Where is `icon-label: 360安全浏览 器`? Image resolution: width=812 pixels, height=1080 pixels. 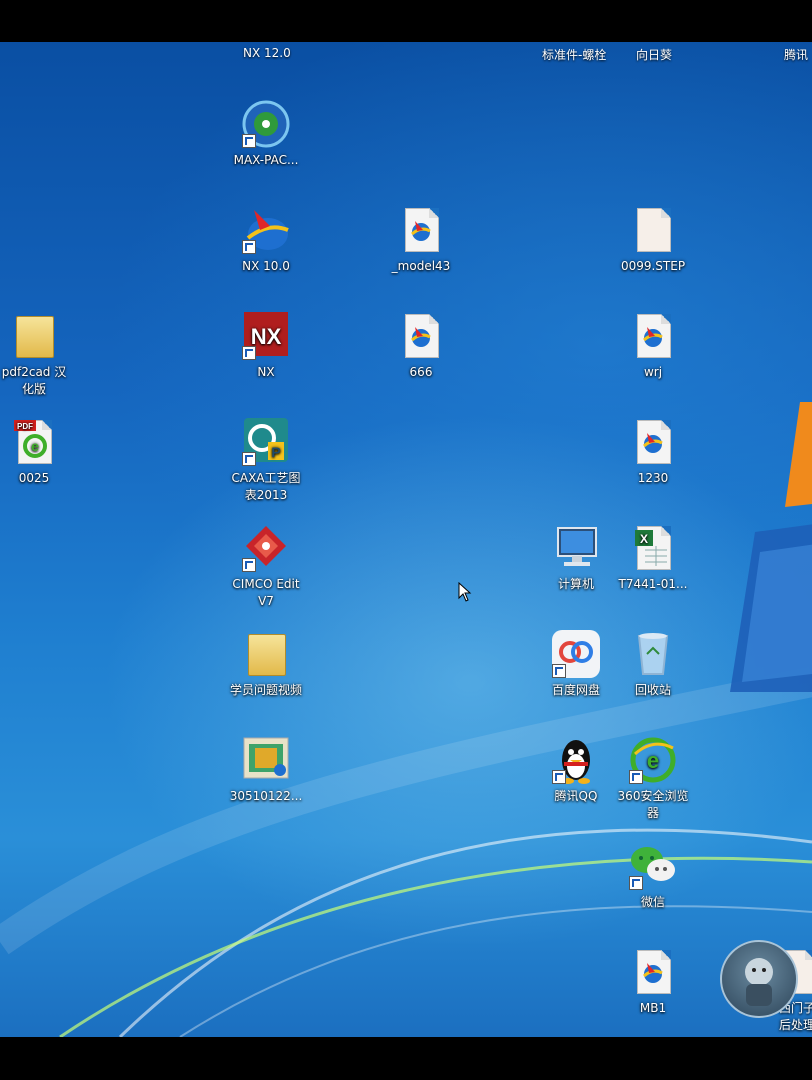
icon-label: 360安全浏览 器 is located at coordinates (653, 804).